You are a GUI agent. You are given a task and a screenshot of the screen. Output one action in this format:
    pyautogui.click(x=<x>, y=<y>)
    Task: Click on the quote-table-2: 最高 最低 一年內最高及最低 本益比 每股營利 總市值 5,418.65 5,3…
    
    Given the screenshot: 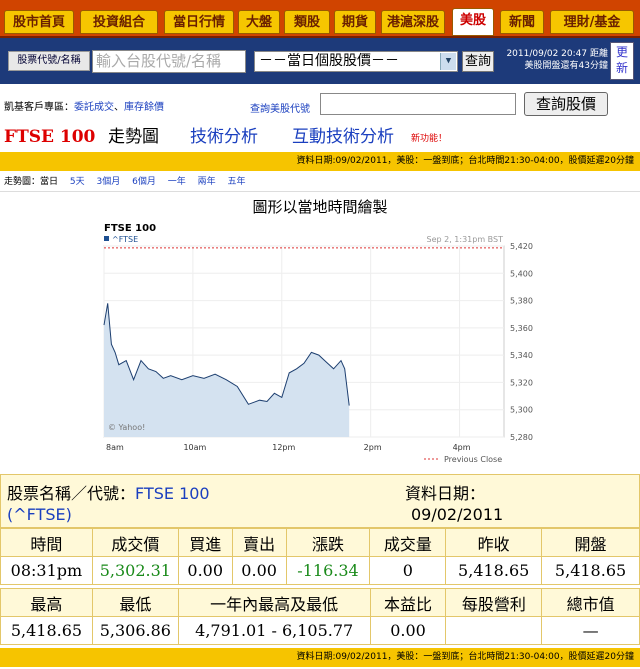 What is the action you would take?
    pyautogui.click(x=320, y=616)
    